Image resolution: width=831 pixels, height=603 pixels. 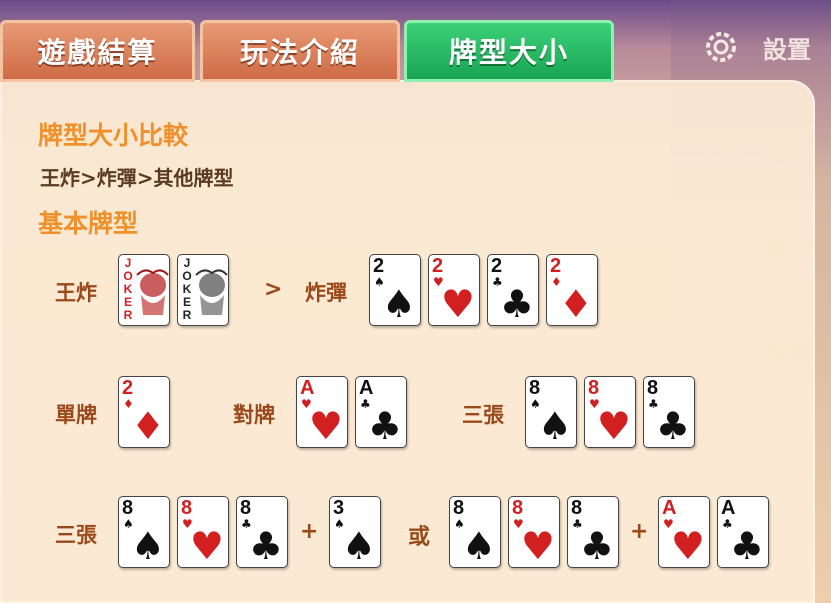 I want to click on red-joker-card: JOKER, so click(x=144, y=290).